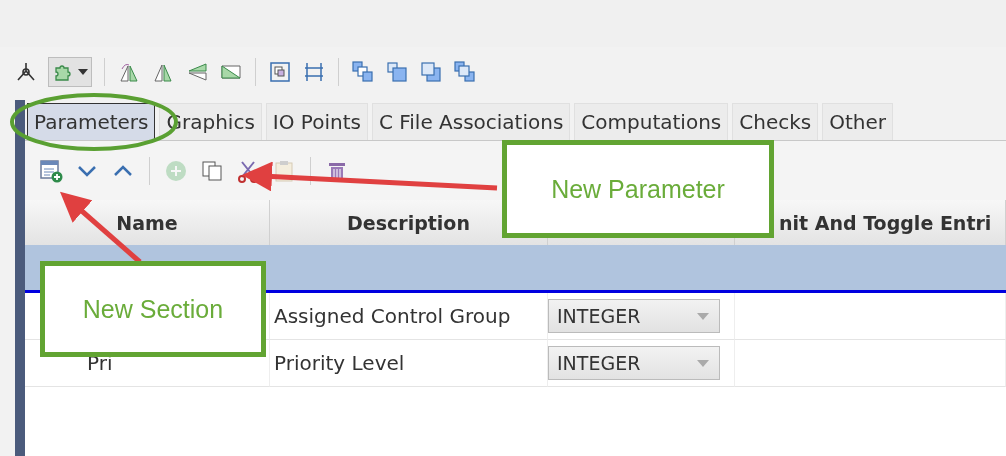  What do you see at coordinates (857, 121) in the screenshot?
I see `tab: Other` at bounding box center [857, 121].